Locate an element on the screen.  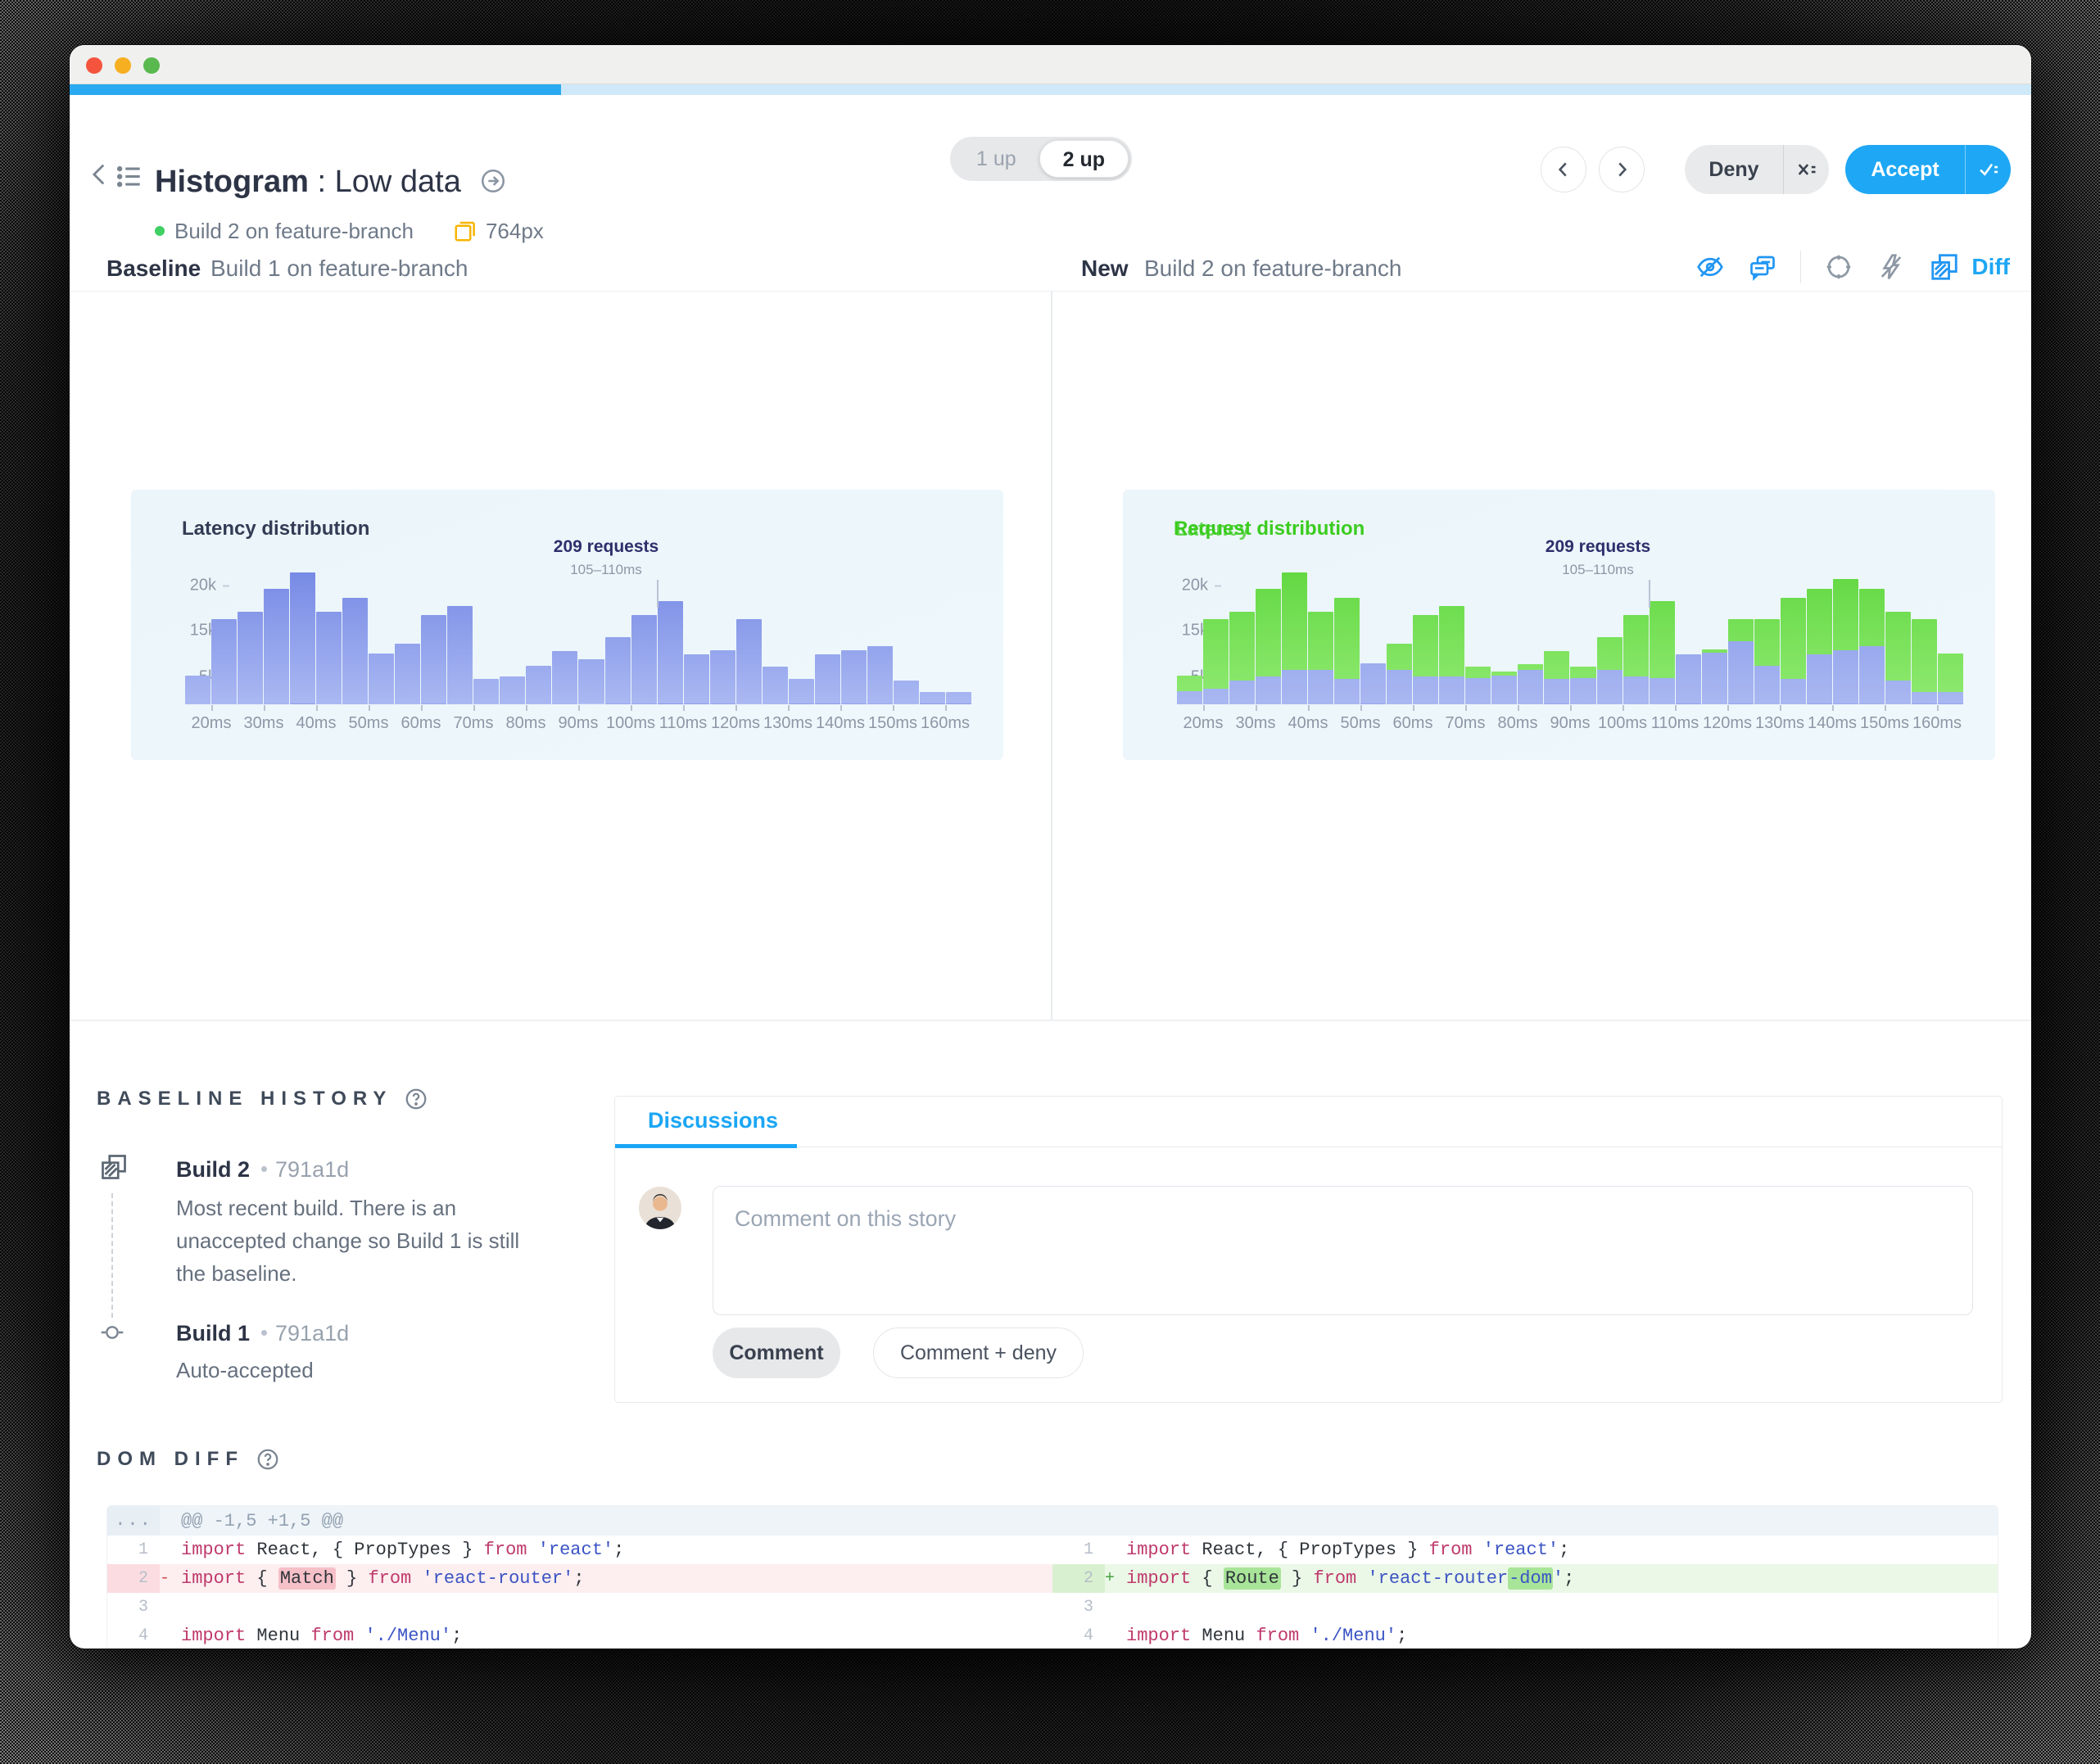
focus-target-icon is located at coordinates (1838, 267).